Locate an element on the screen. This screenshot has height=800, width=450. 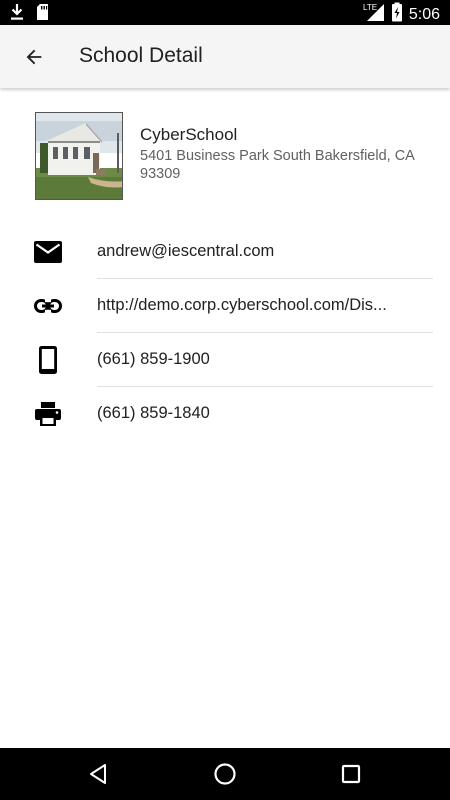
battery-charging-icon is located at coordinates (397, 14).